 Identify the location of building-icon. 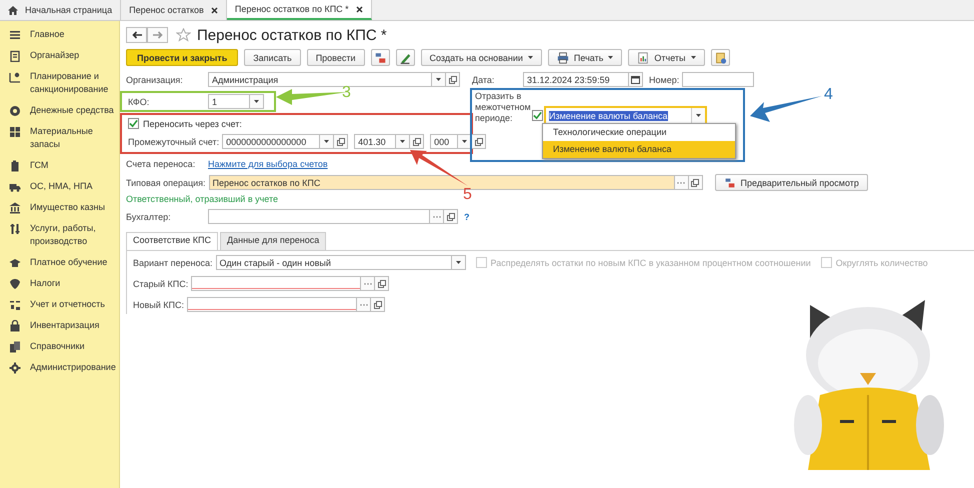
(15, 208).